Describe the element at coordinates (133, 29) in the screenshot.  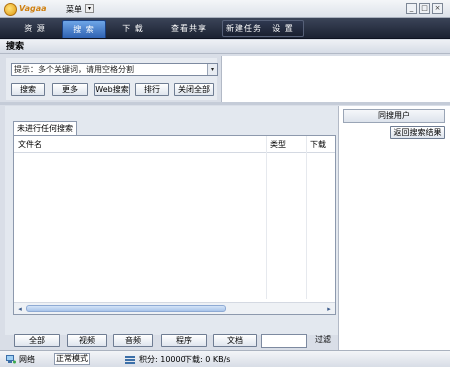
I see `tab-download: 下 载` at that location.